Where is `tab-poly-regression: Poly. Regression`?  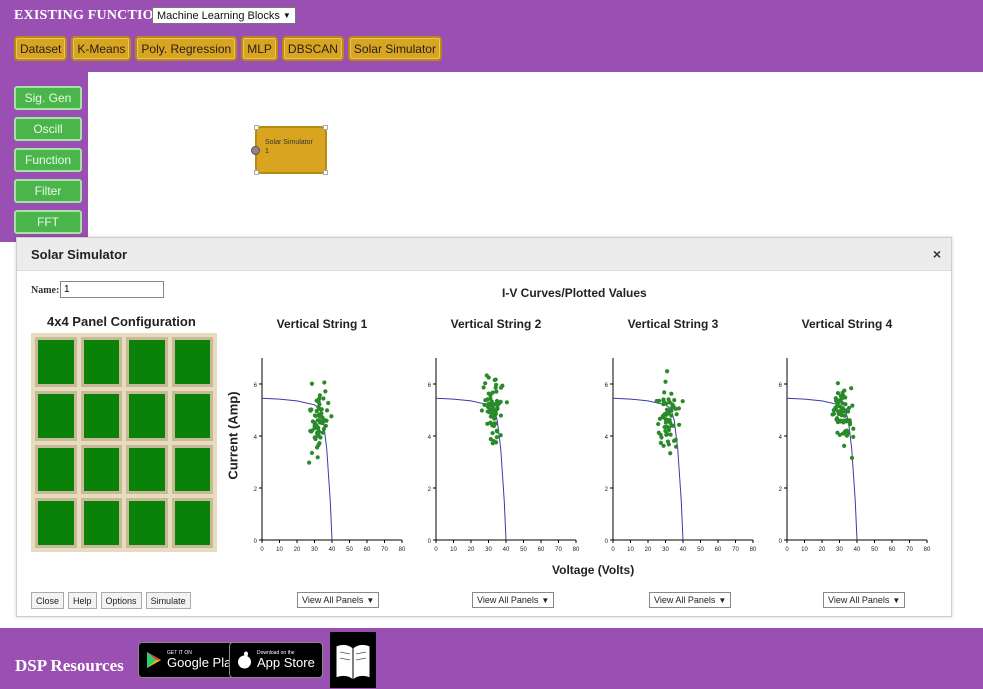
tab-poly-regression: Poly. Regression is located at coordinates (186, 48).